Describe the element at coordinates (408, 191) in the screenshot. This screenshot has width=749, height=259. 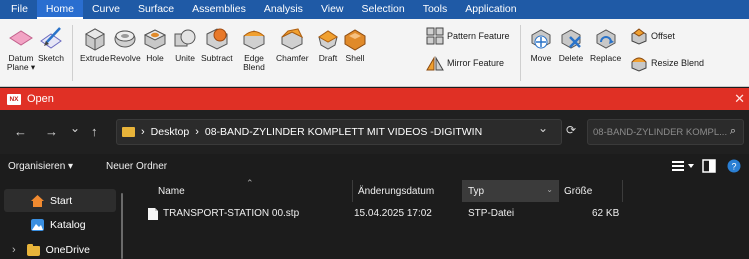
I see `column-header-date: Änderungsdatum` at that location.